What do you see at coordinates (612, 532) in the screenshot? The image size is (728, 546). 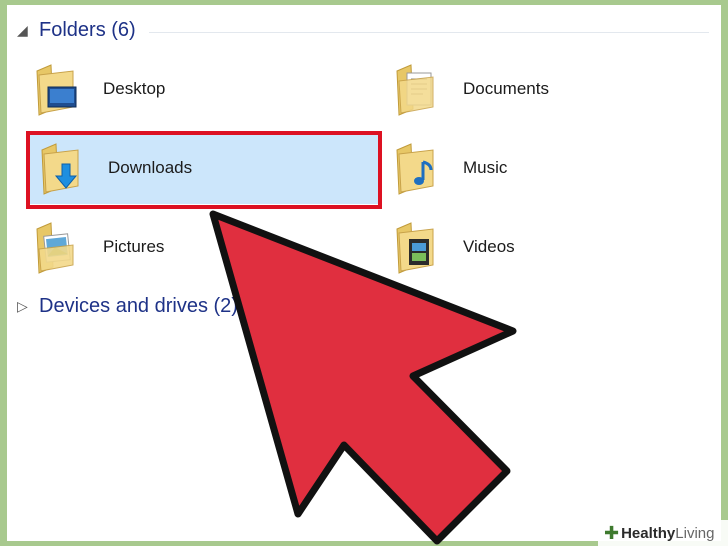 I see `plus-icon: ✚` at bounding box center [612, 532].